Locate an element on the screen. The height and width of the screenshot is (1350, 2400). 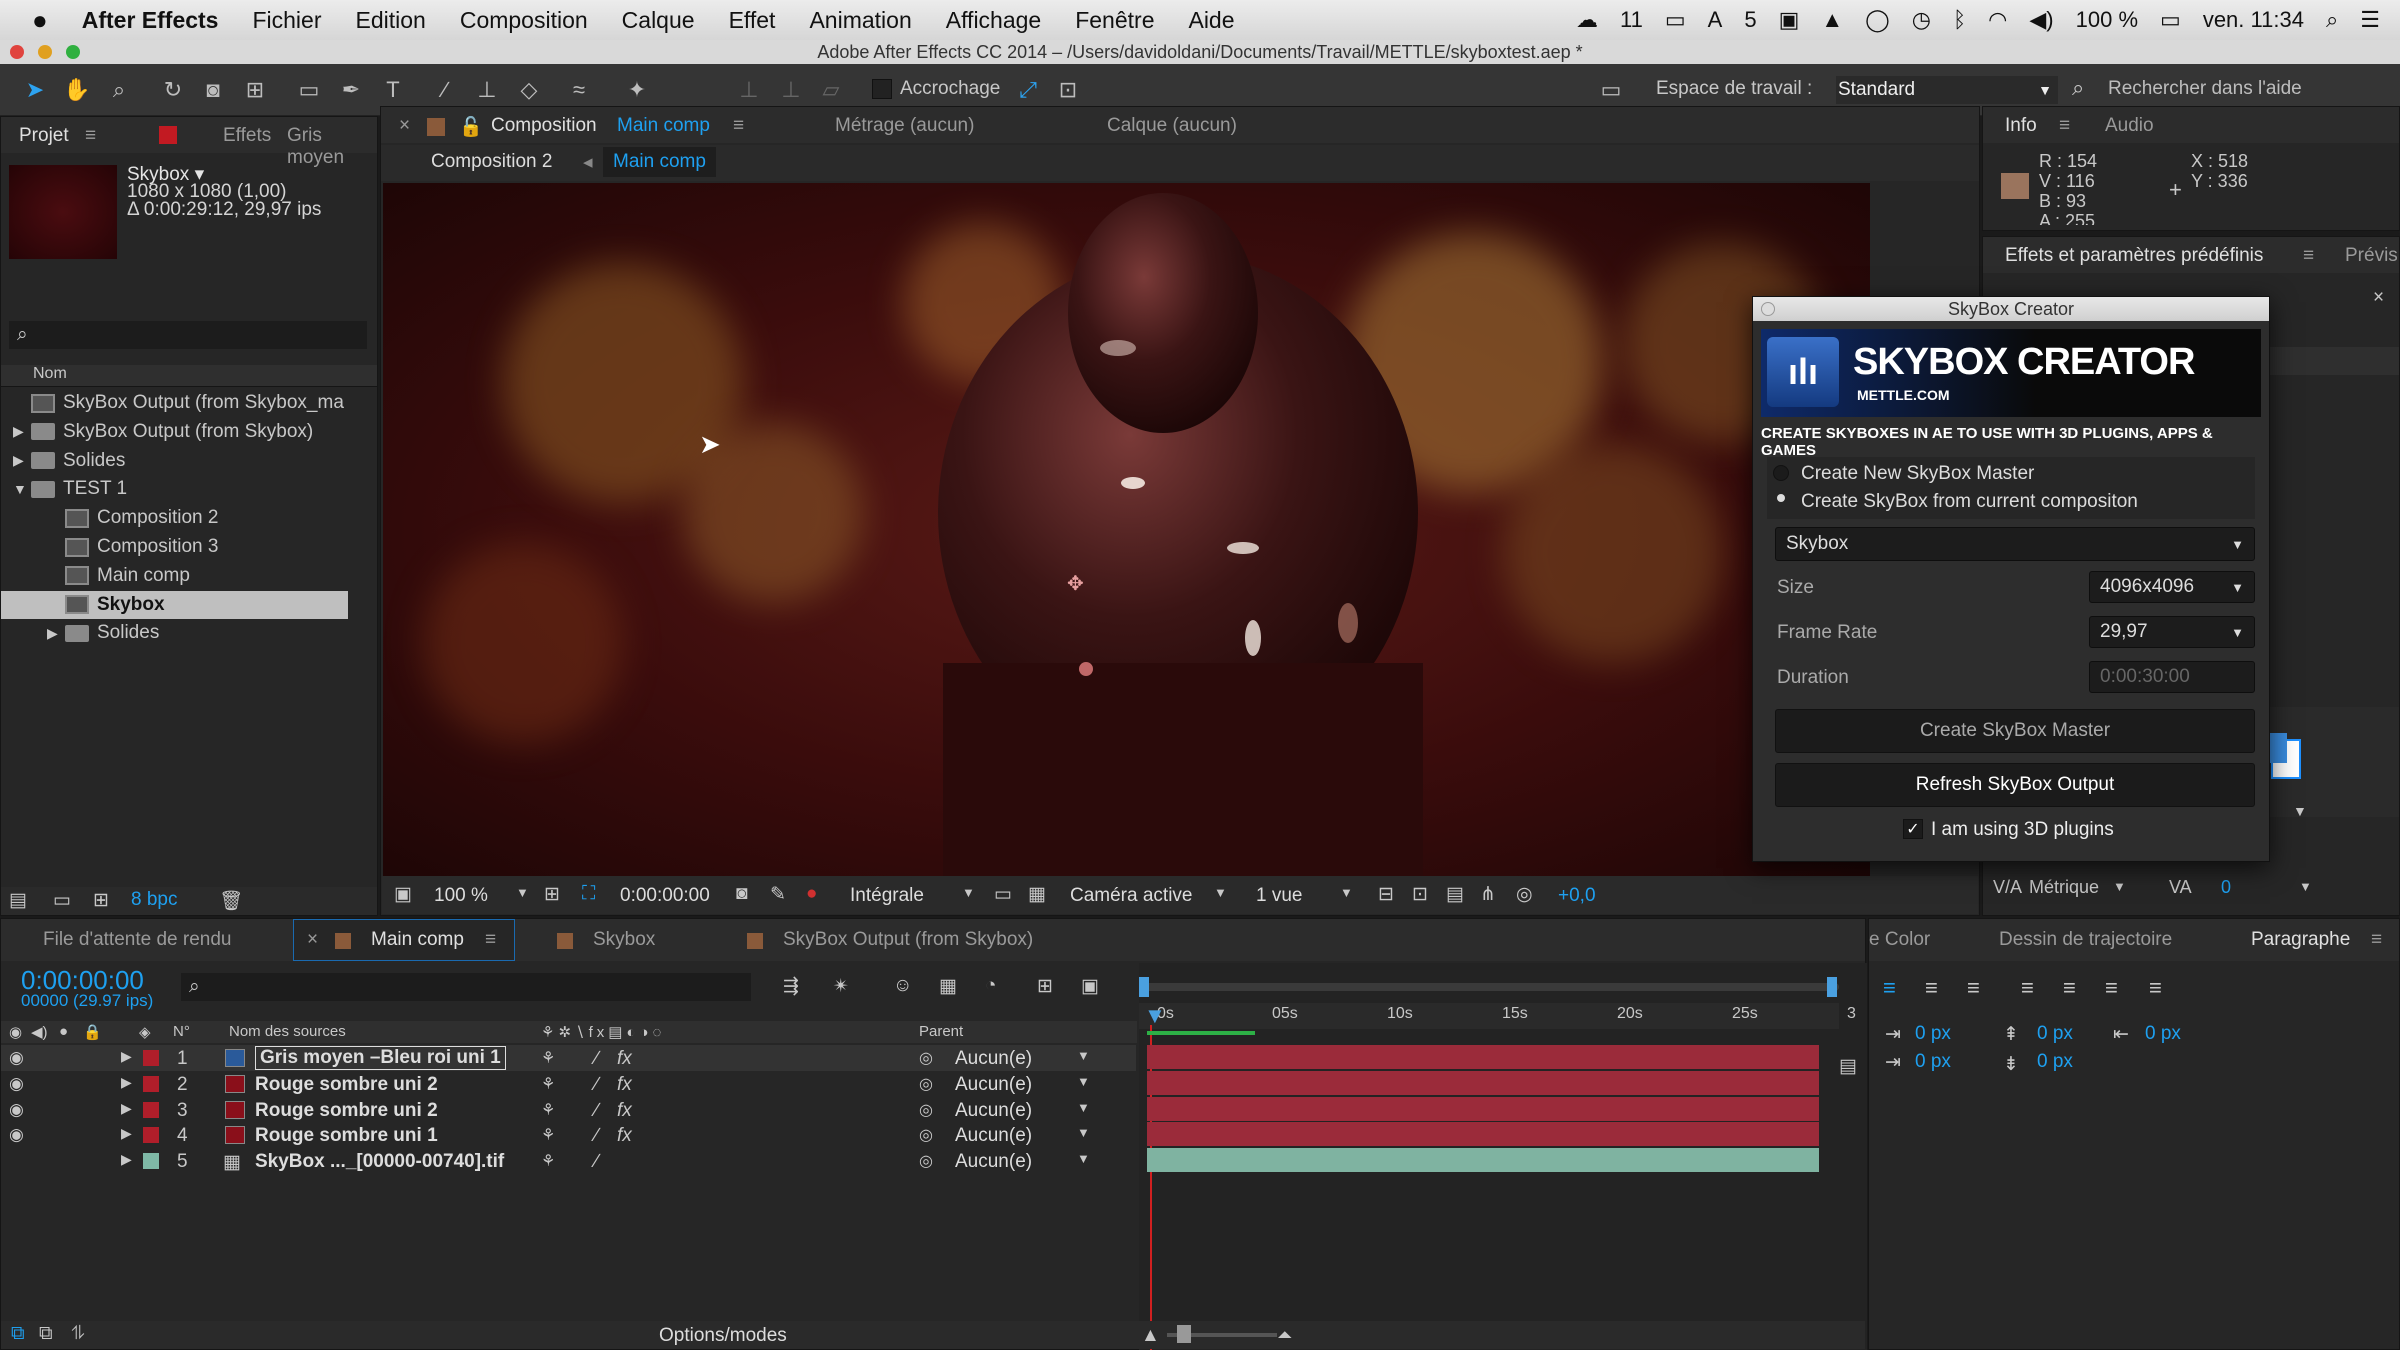
transfer-controls-icon: ⧉ is located at coordinates (46, 1334).